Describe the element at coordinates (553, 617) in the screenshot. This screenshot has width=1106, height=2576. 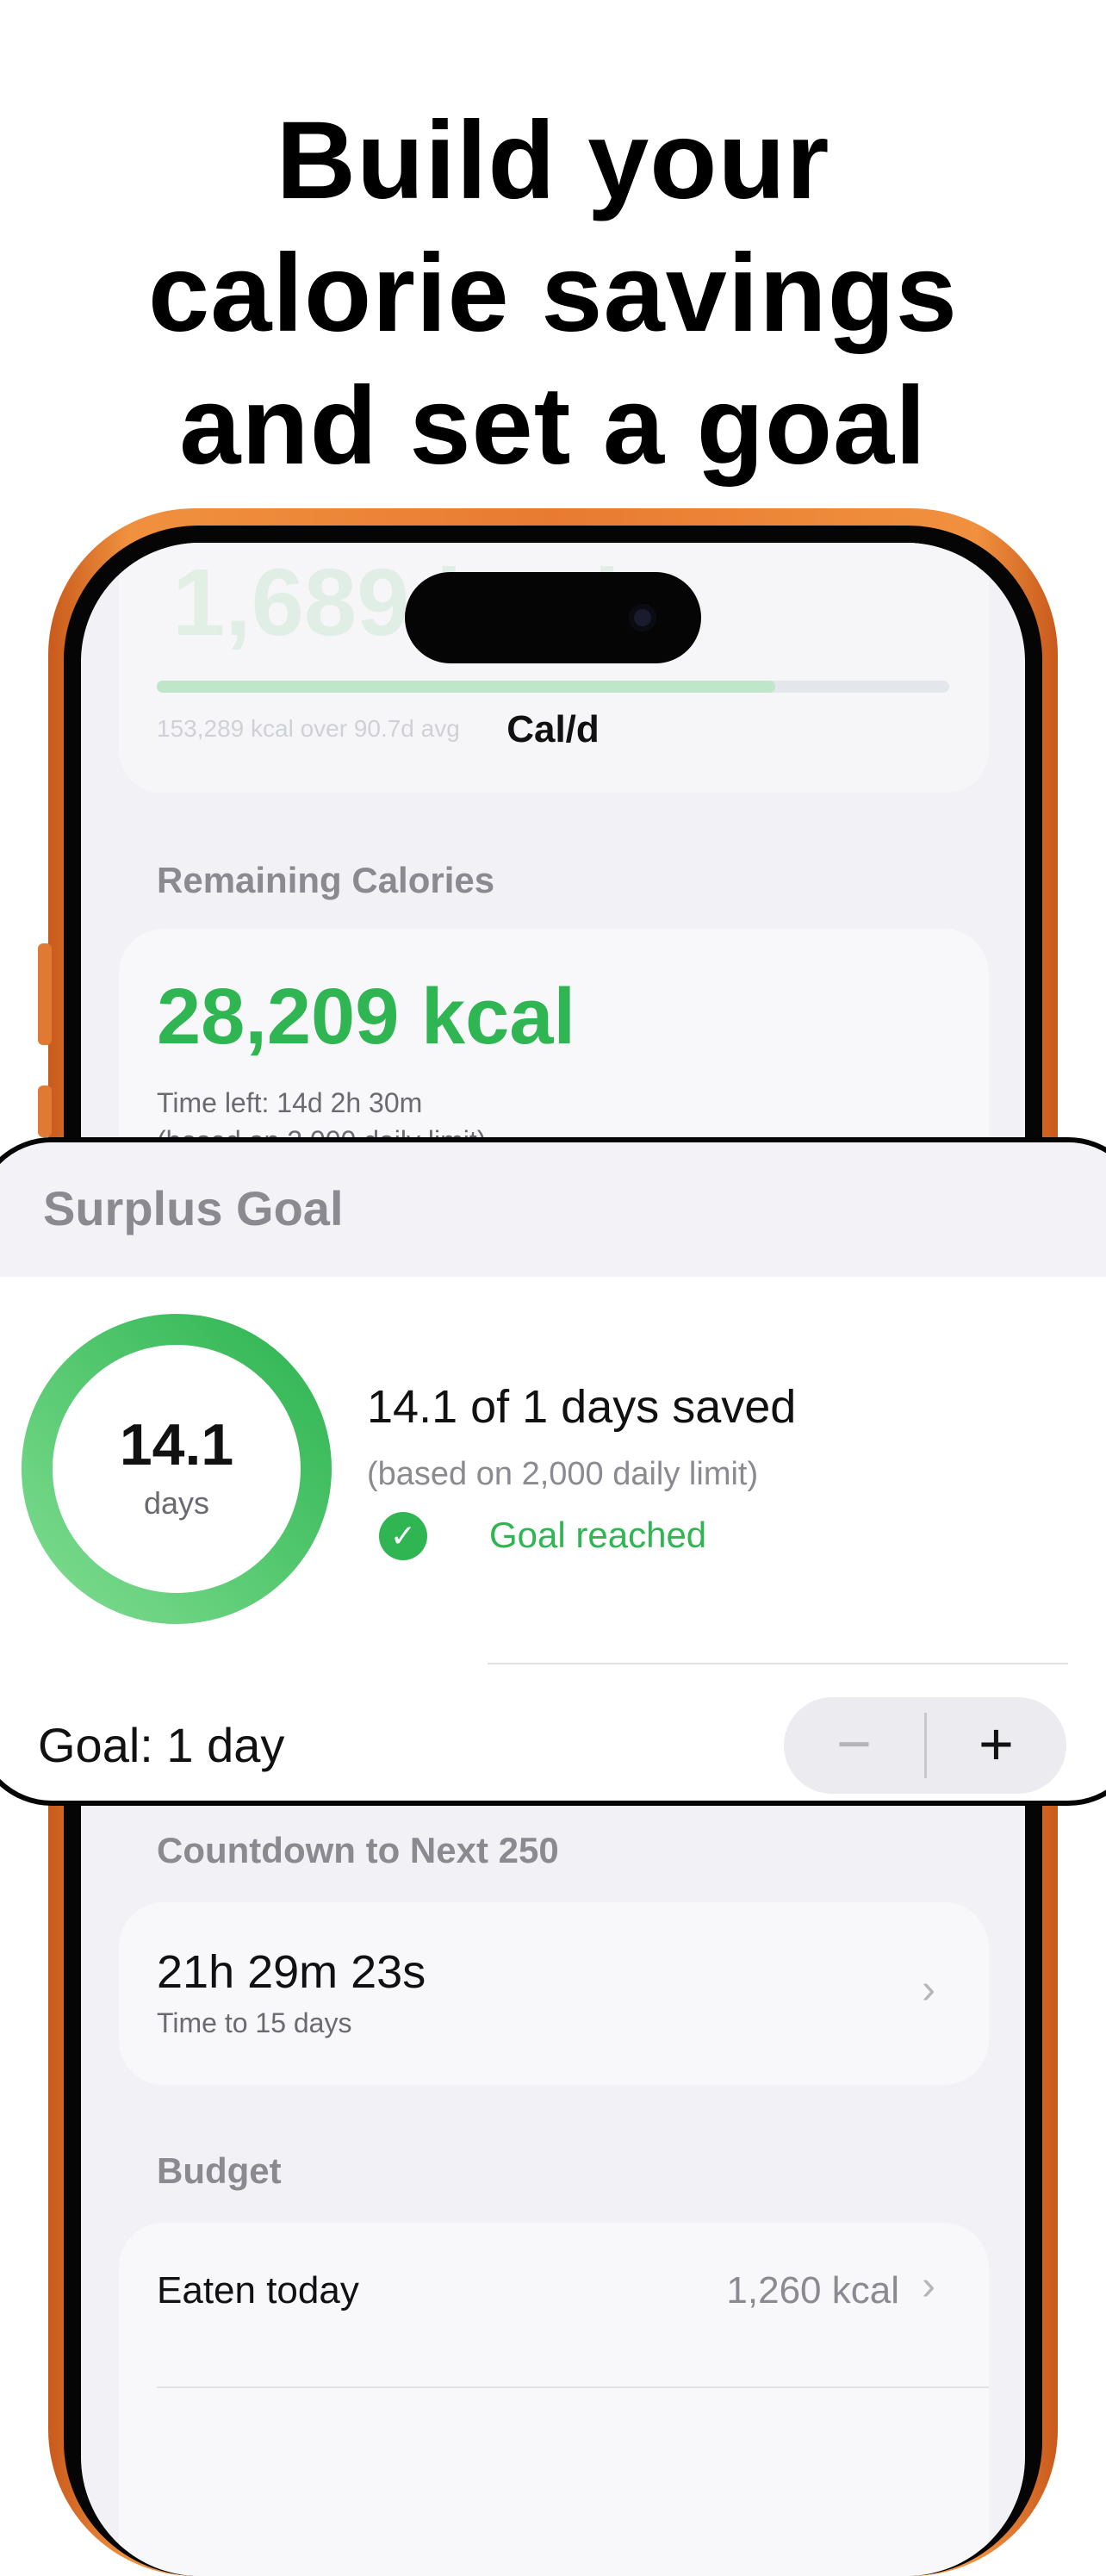
I see `dynamic-island` at that location.